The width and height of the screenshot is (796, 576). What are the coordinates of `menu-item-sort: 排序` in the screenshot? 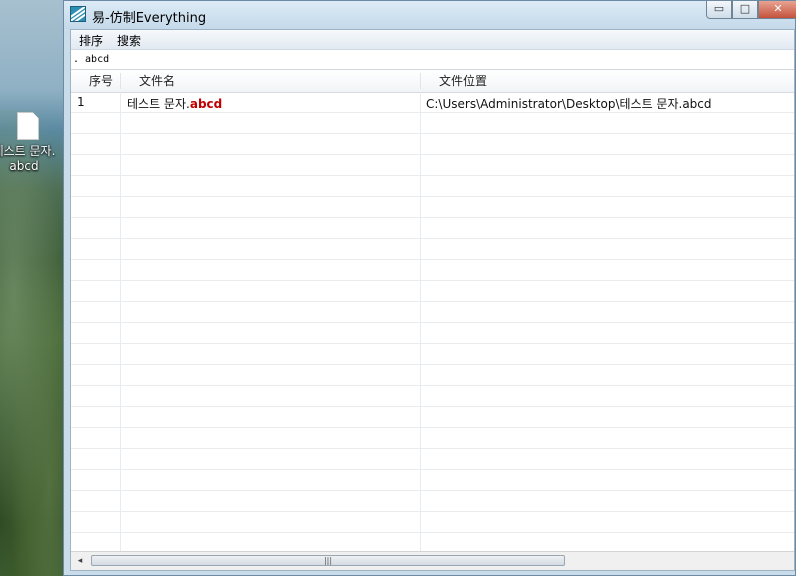 It's located at (91, 40).